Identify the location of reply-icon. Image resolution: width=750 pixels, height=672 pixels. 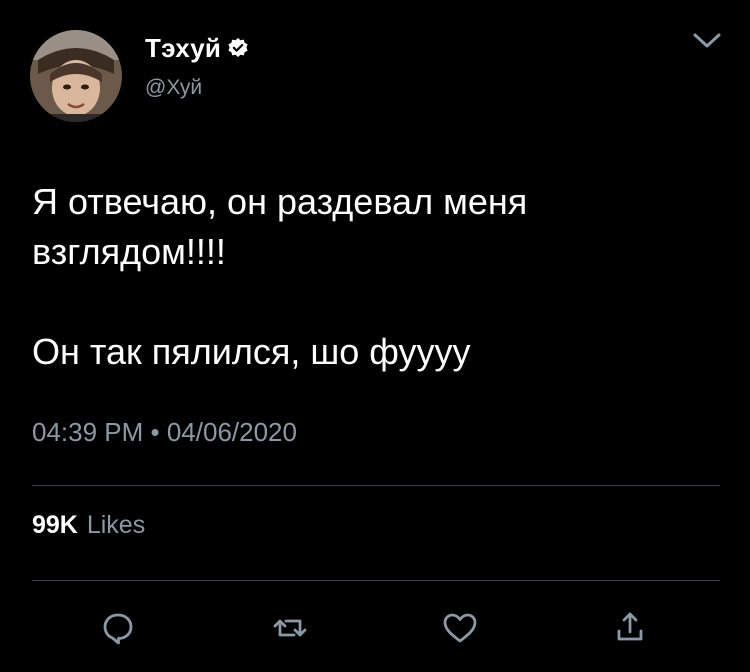
(118, 628).